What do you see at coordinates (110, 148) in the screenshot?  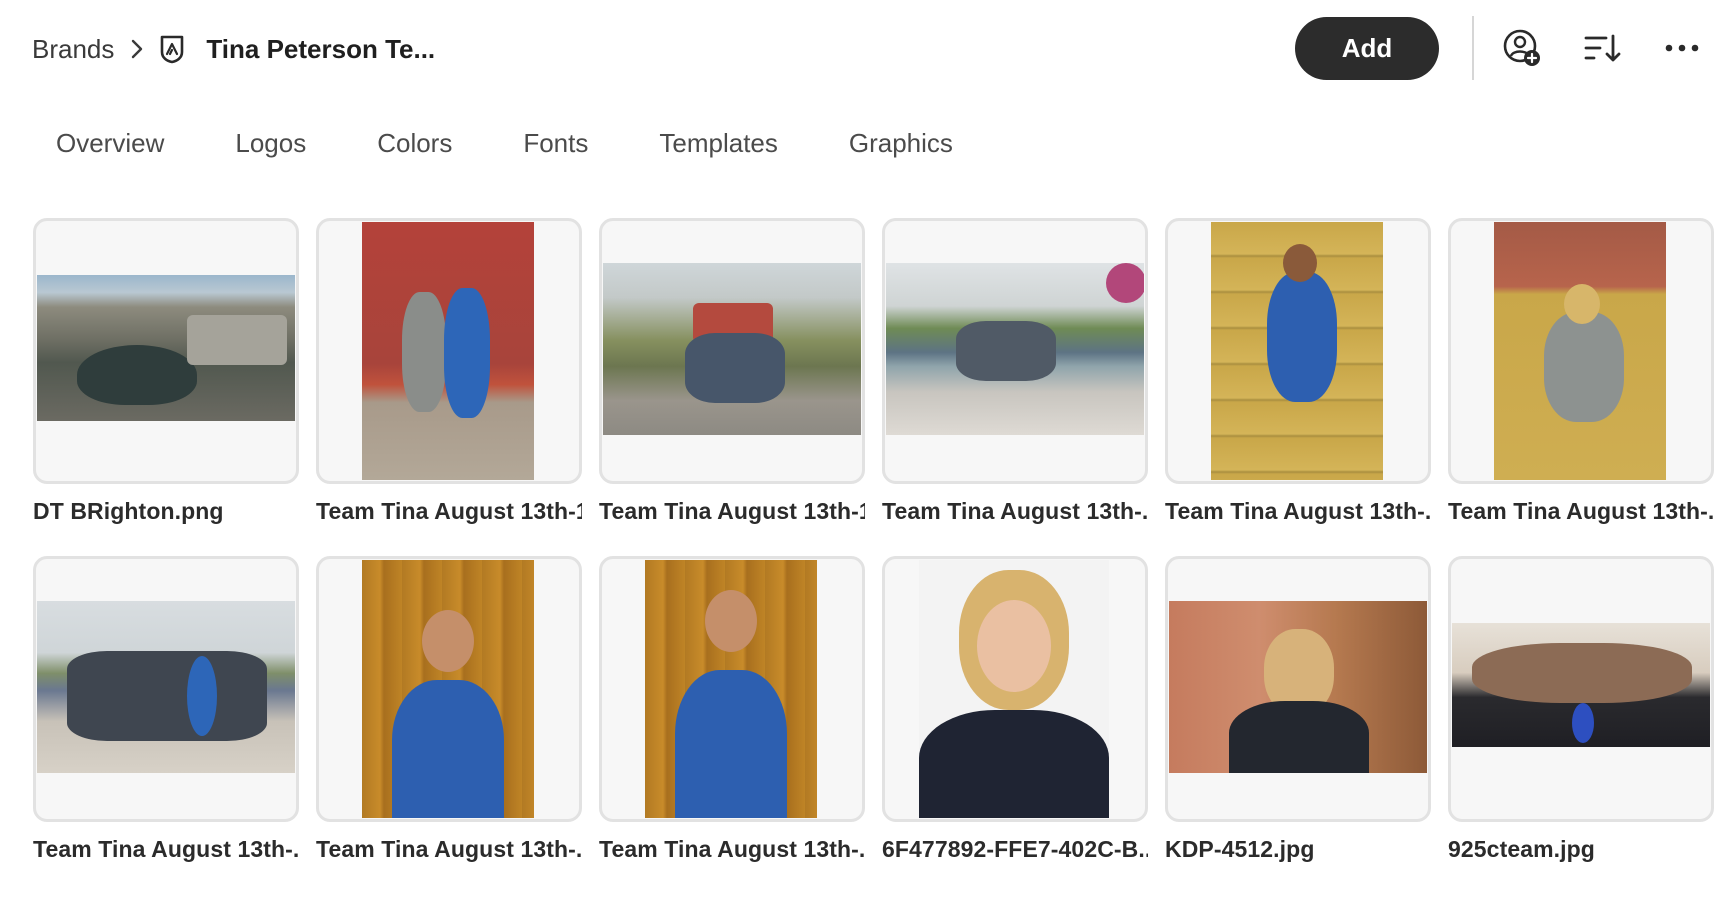 I see `tab-overview: Overview` at bounding box center [110, 148].